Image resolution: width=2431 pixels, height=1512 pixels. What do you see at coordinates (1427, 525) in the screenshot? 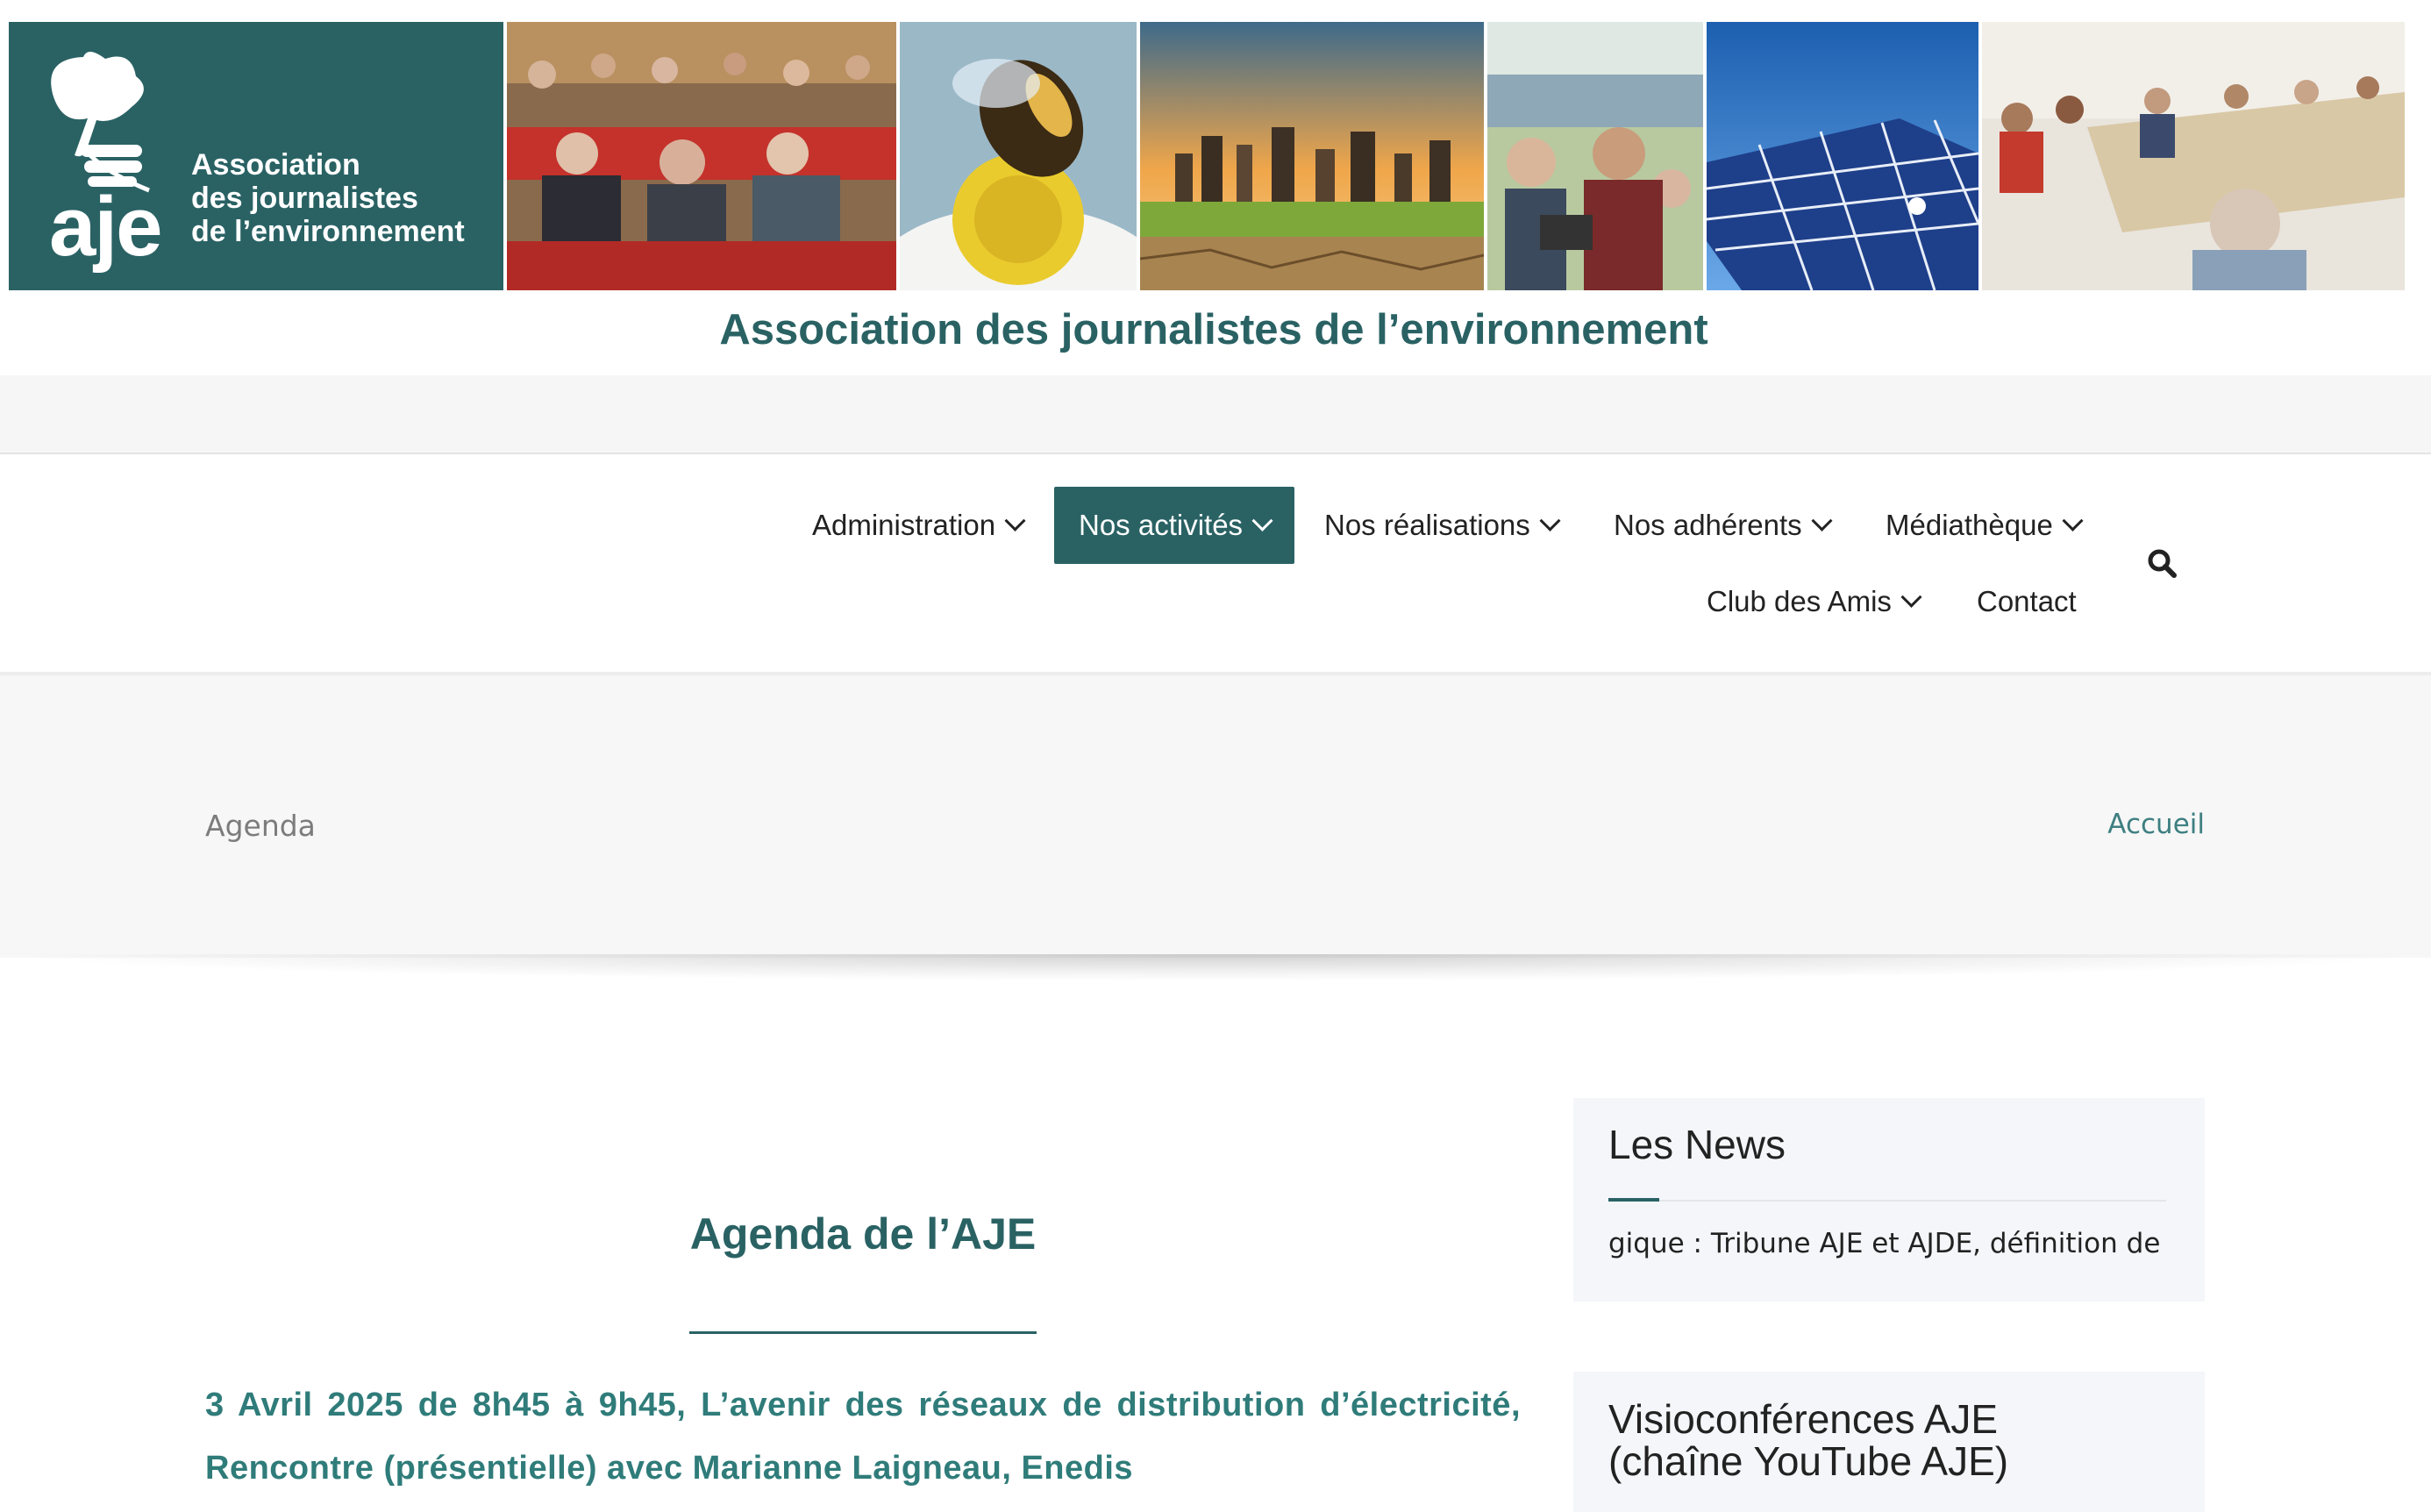
I see `nav-item-label: Nos réalisations` at bounding box center [1427, 525].